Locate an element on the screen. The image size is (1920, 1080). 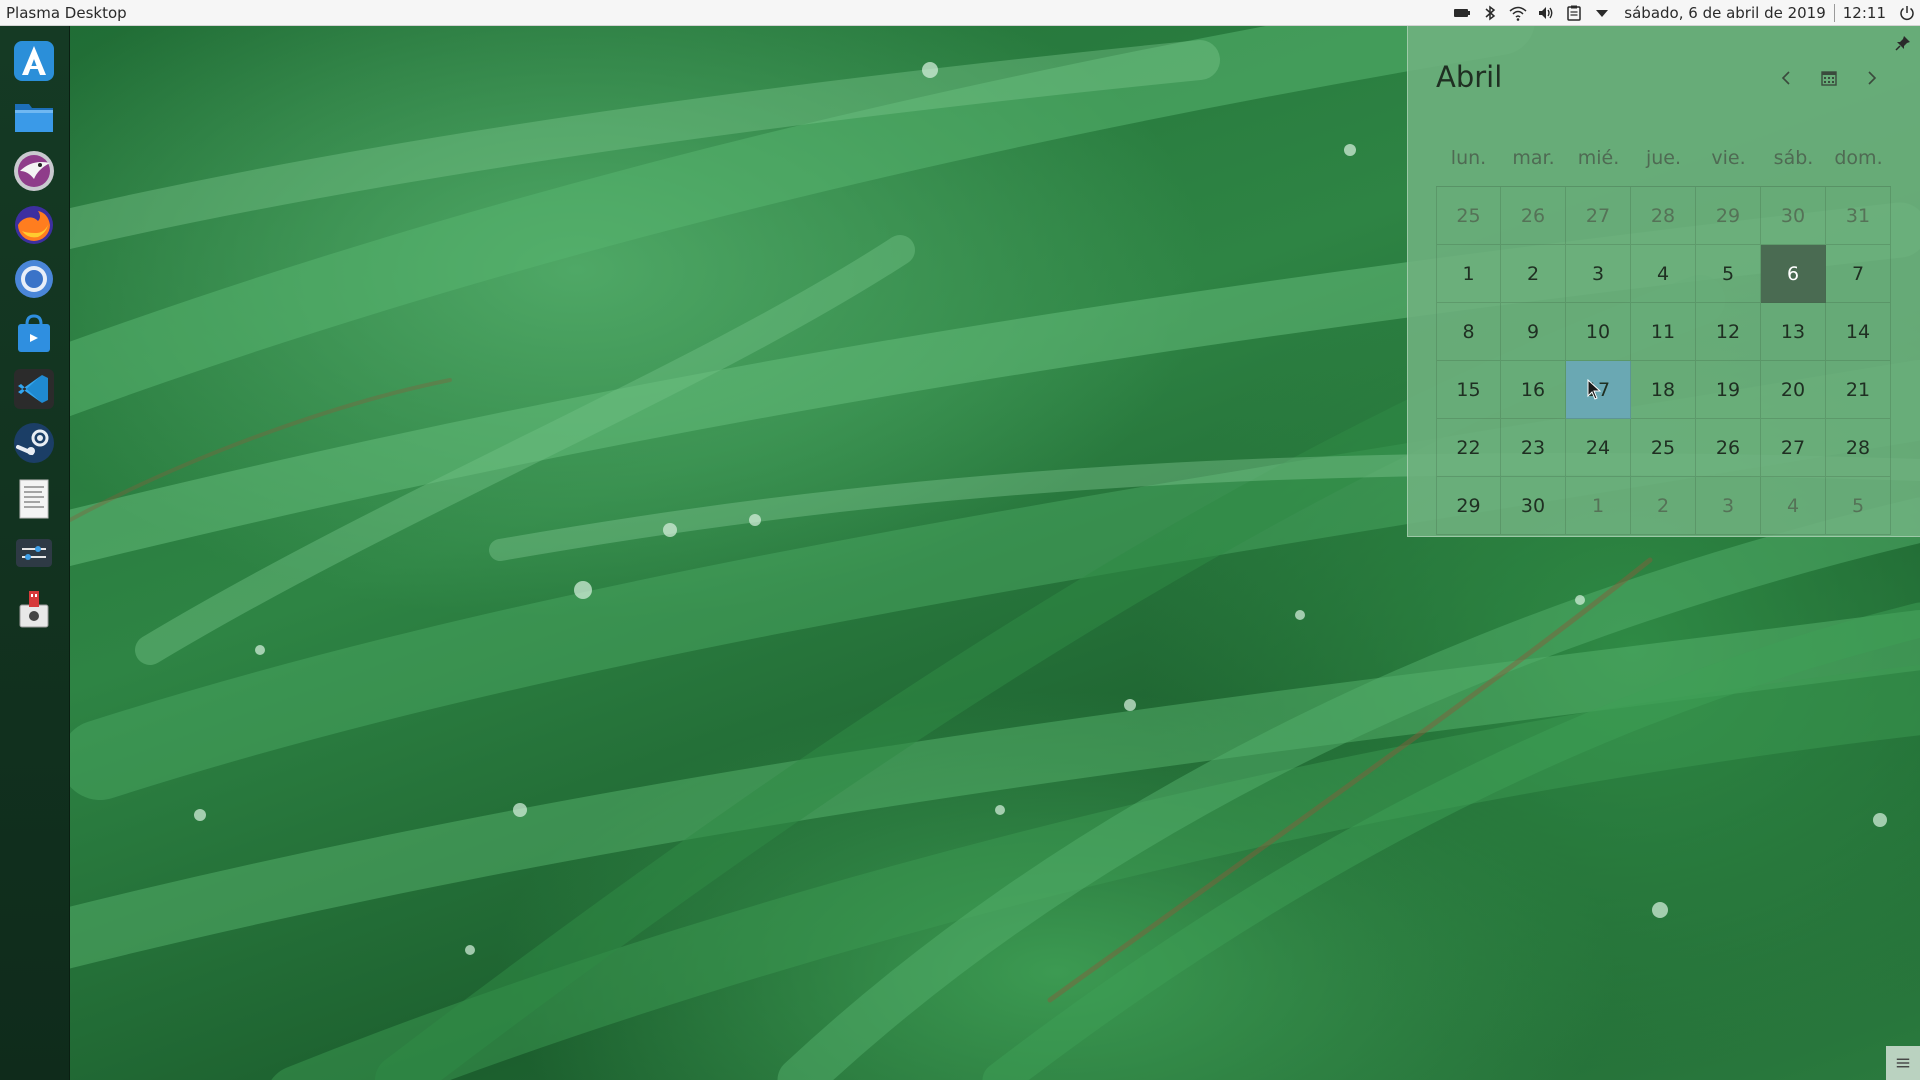
desktop-toolbox-button is located at coordinates (1903, 1063).